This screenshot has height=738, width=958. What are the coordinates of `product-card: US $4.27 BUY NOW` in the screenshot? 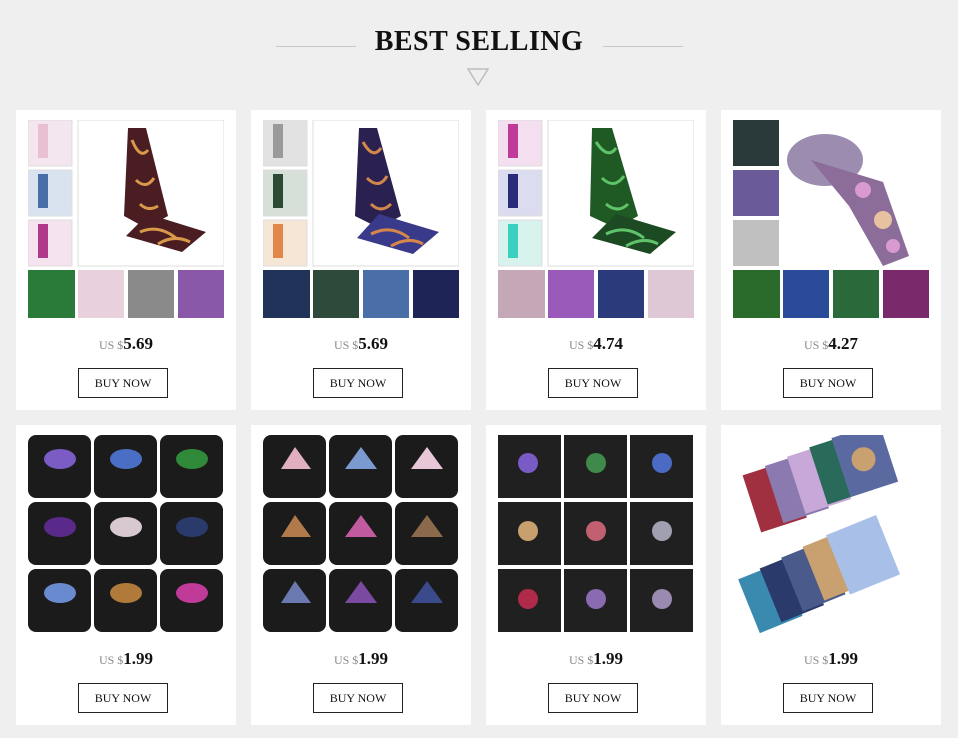 It's located at (831, 260).